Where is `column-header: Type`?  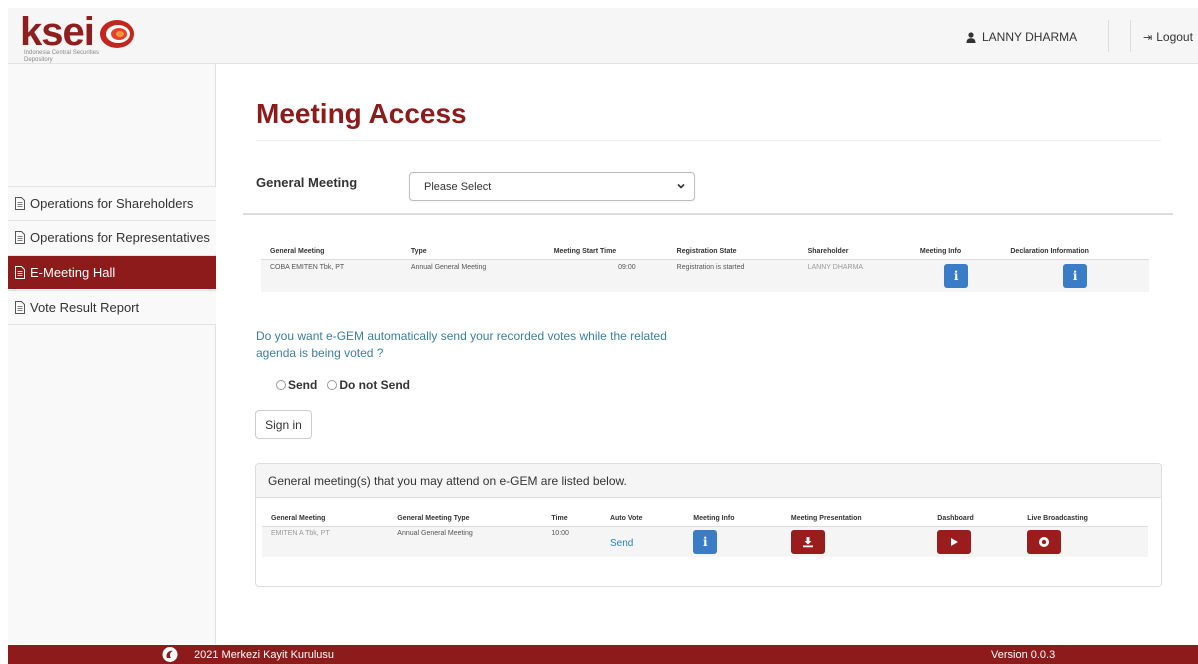
column-header: Type is located at coordinates (473, 252).